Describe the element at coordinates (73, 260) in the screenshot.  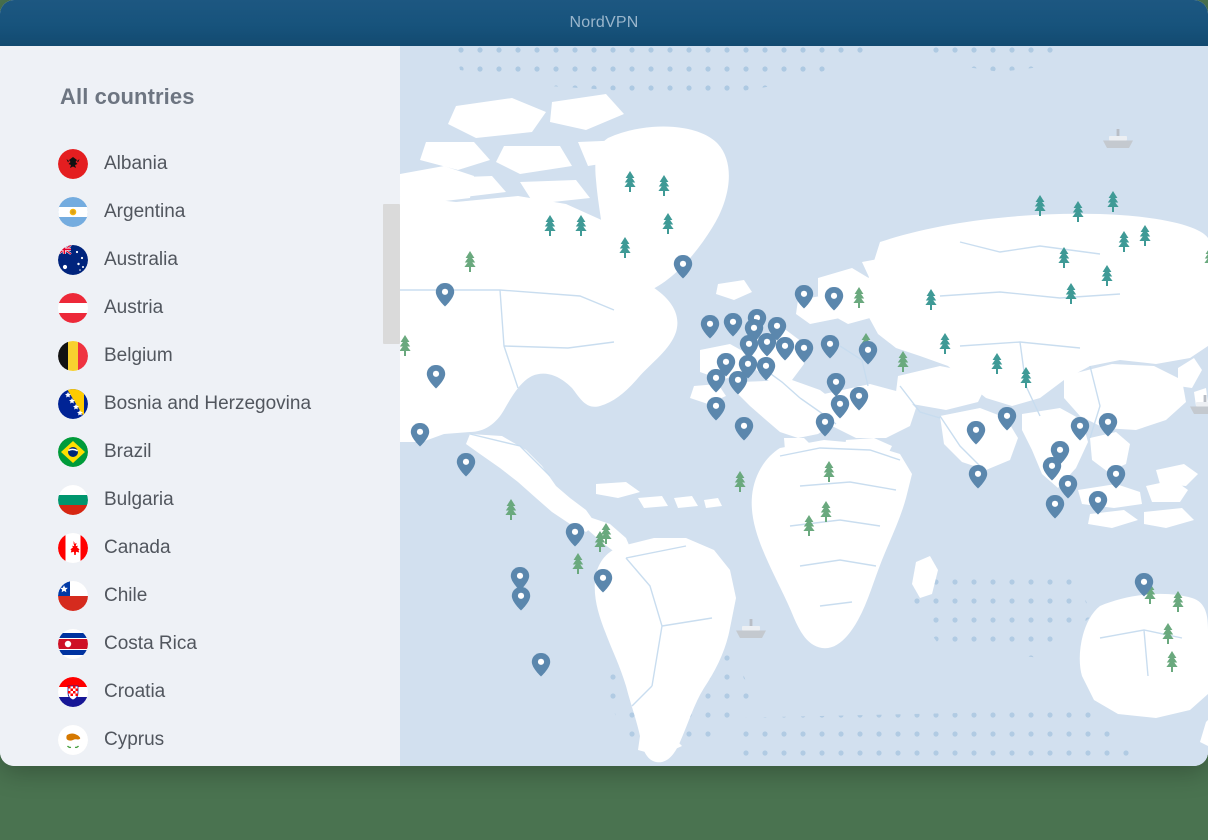
I see `flag-australia-icon` at that location.